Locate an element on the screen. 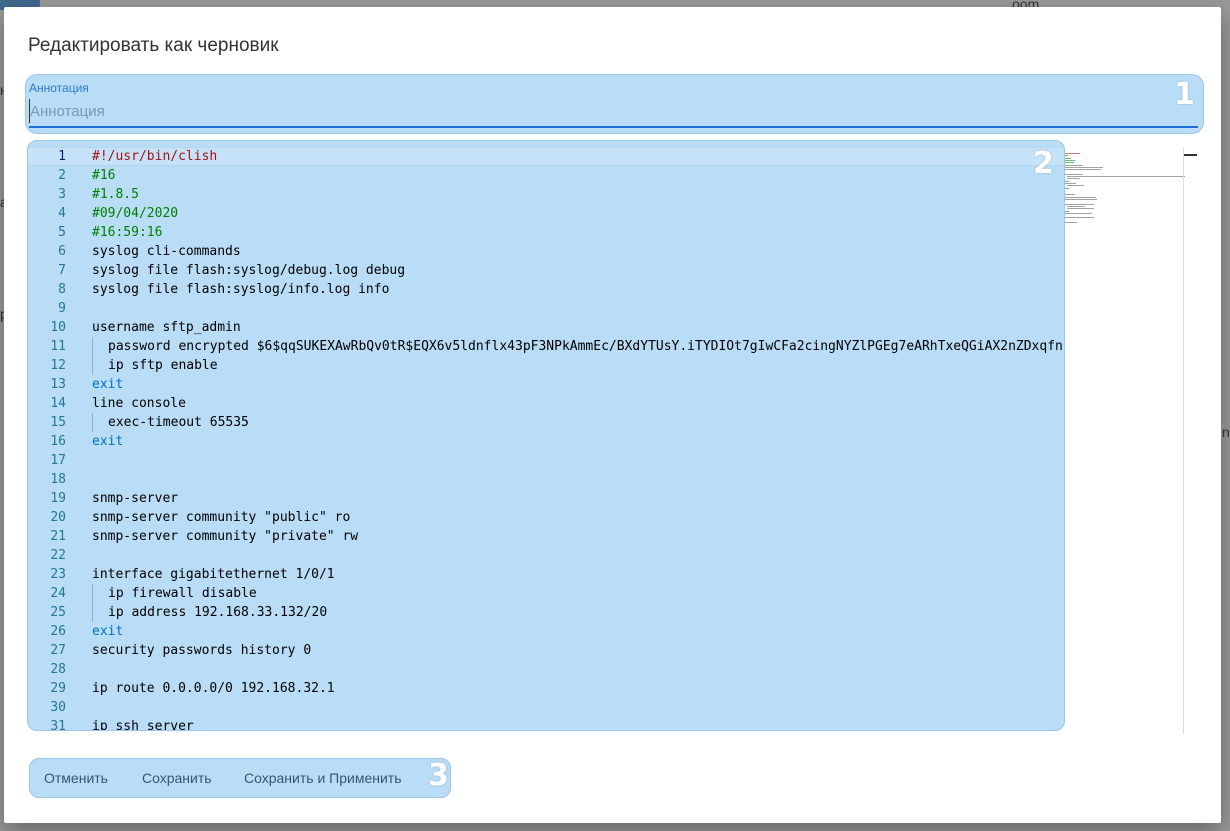 The image size is (1230, 831). badge-number: 1 is located at coordinates (1184, 94).